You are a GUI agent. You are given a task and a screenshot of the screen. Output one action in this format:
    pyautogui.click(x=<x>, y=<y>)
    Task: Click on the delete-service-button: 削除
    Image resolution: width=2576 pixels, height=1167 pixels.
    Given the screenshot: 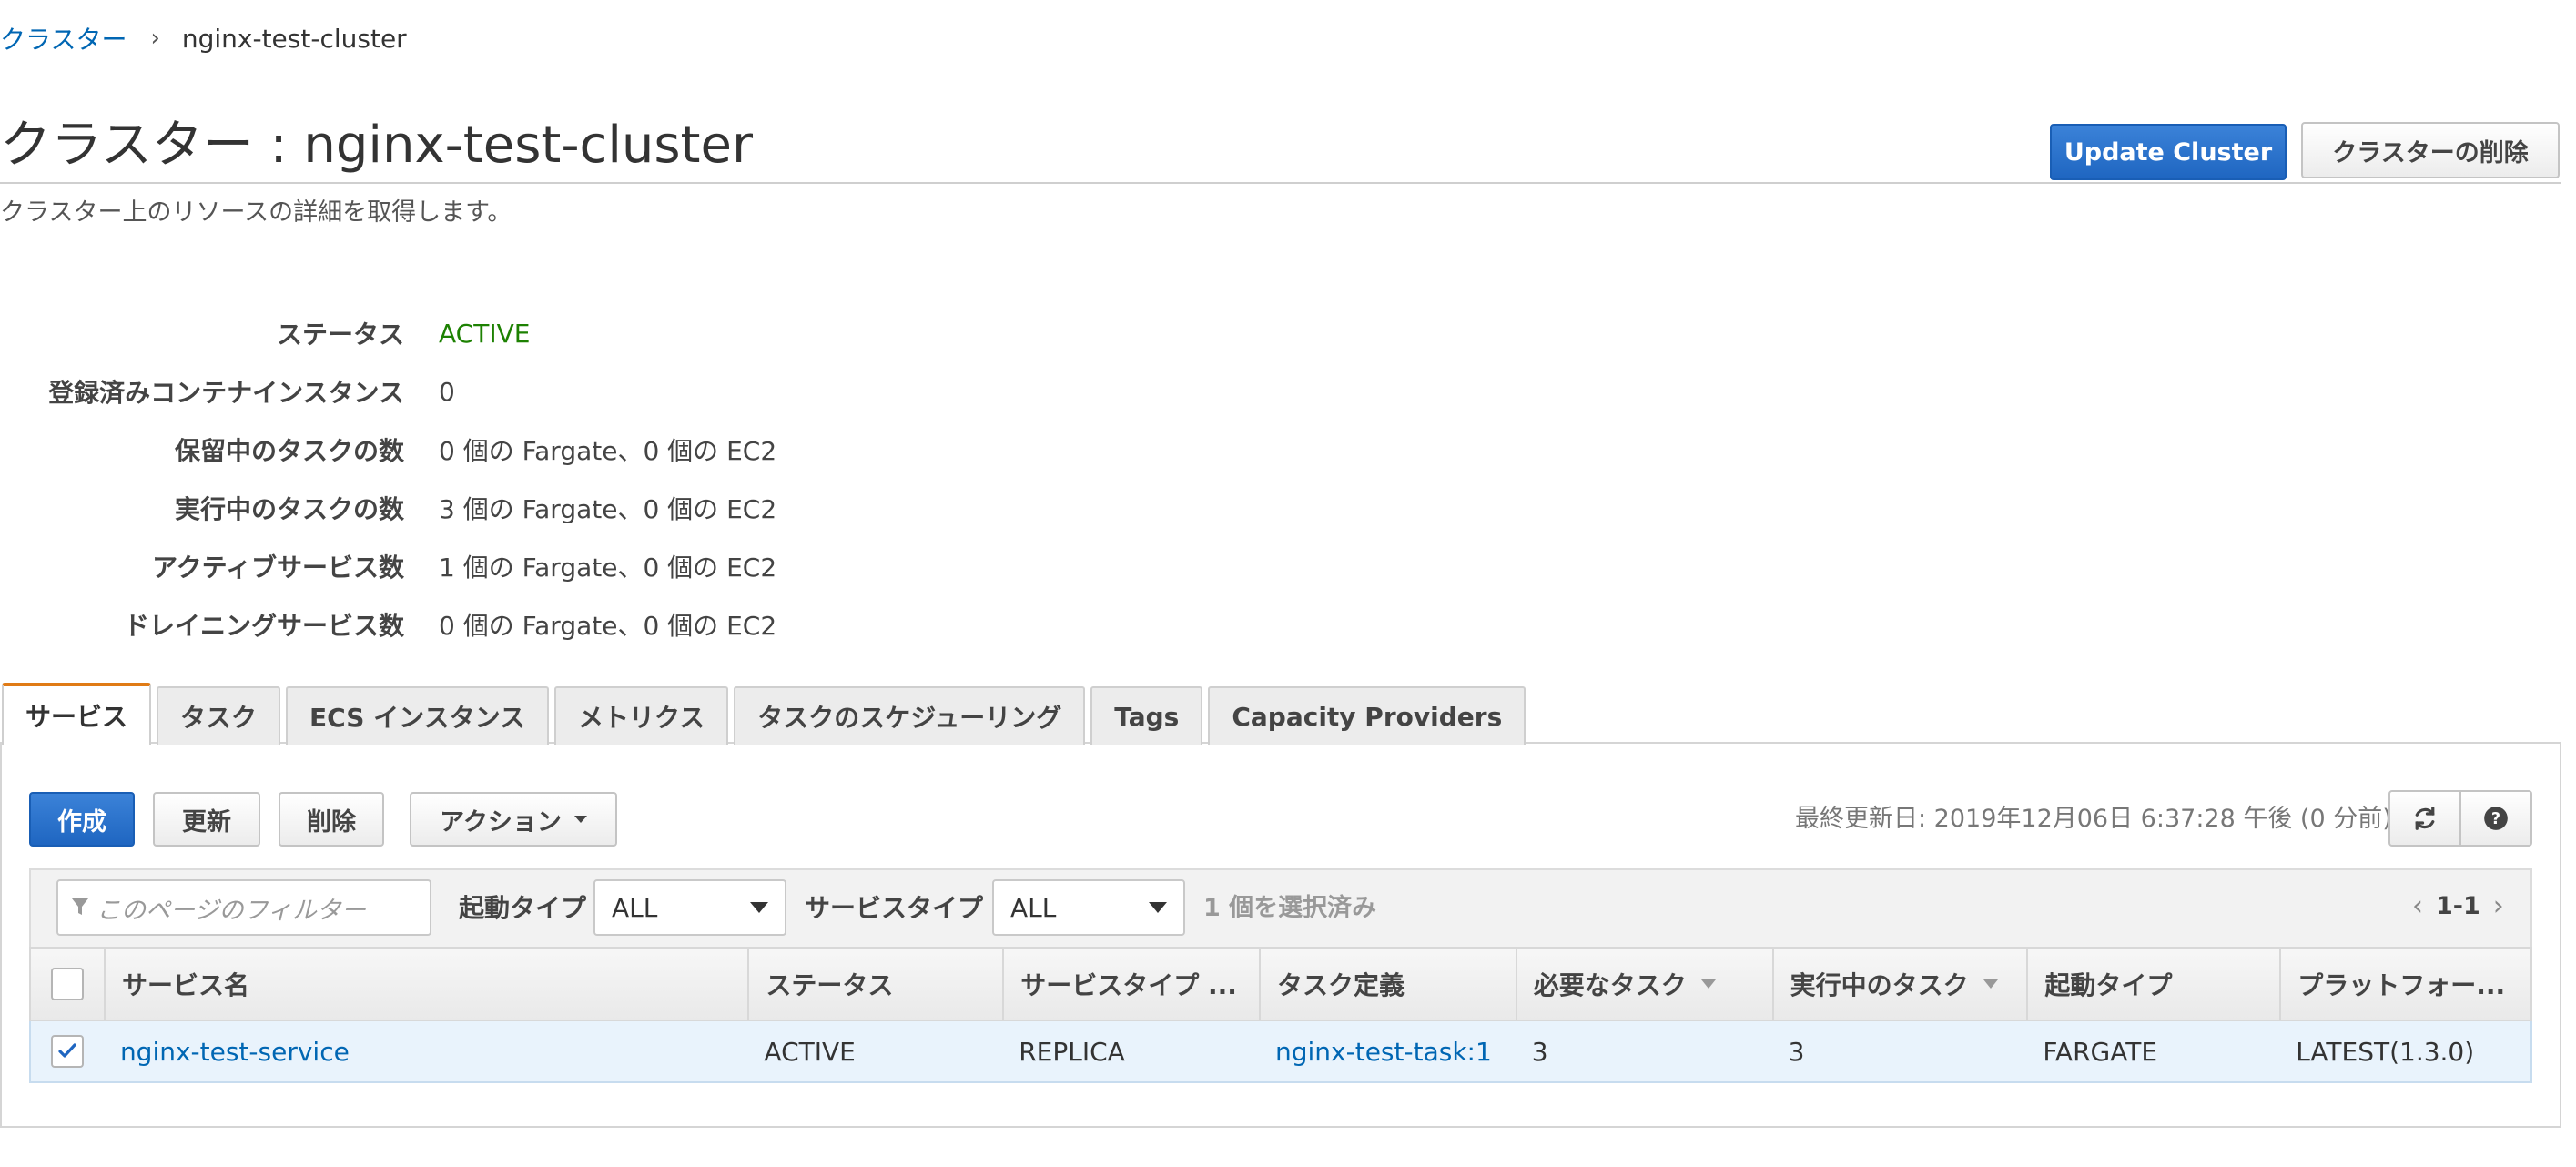 What is the action you would take?
    pyautogui.click(x=331, y=819)
    